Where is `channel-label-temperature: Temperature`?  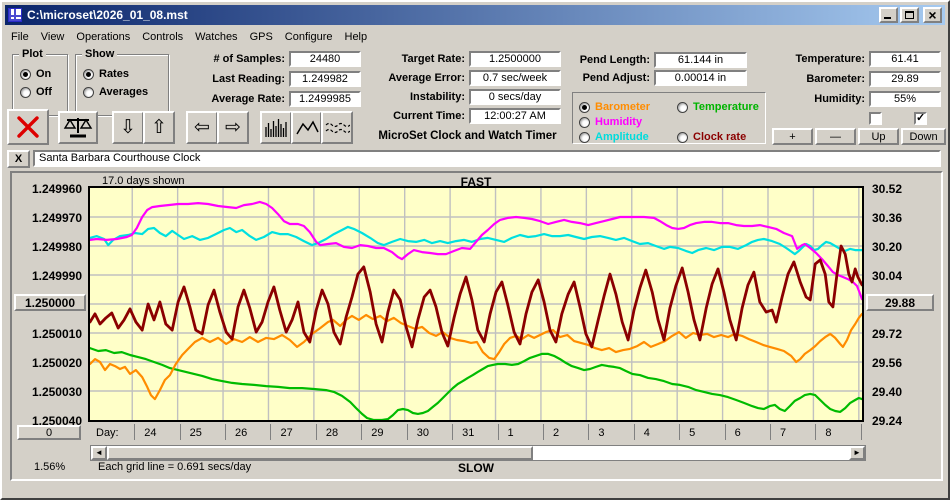 channel-label-temperature: Temperature is located at coordinates (726, 107).